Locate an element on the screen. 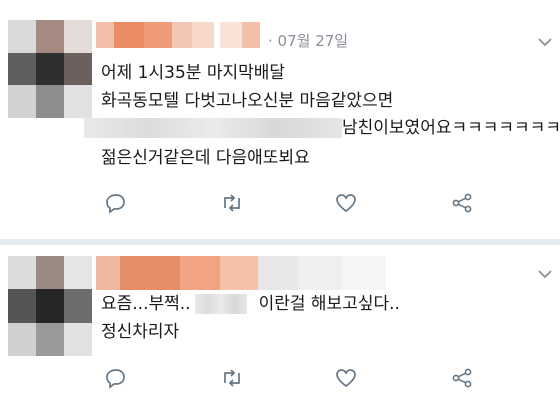 This screenshot has height=402, width=560. tweet-text-line: 요즘...부쩍.. 이란걸 해보고싶다.. is located at coordinates (250, 304).